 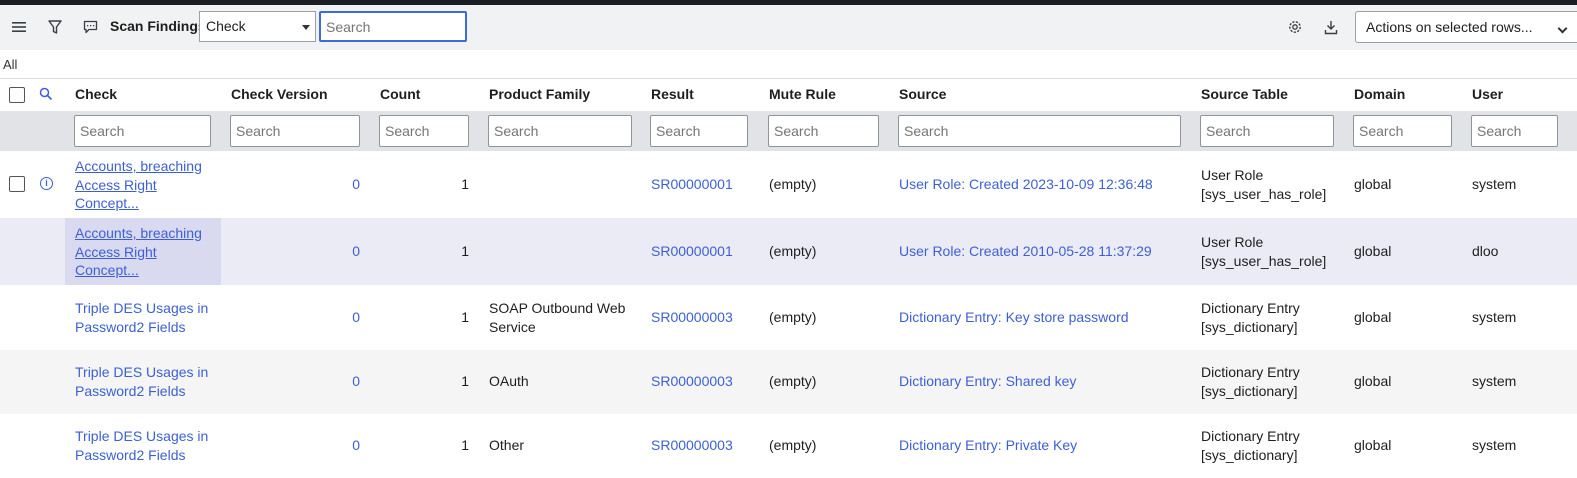 What do you see at coordinates (557, 317) in the screenshot?
I see `product-family-value: SOAP Outbound Web Service` at bounding box center [557, 317].